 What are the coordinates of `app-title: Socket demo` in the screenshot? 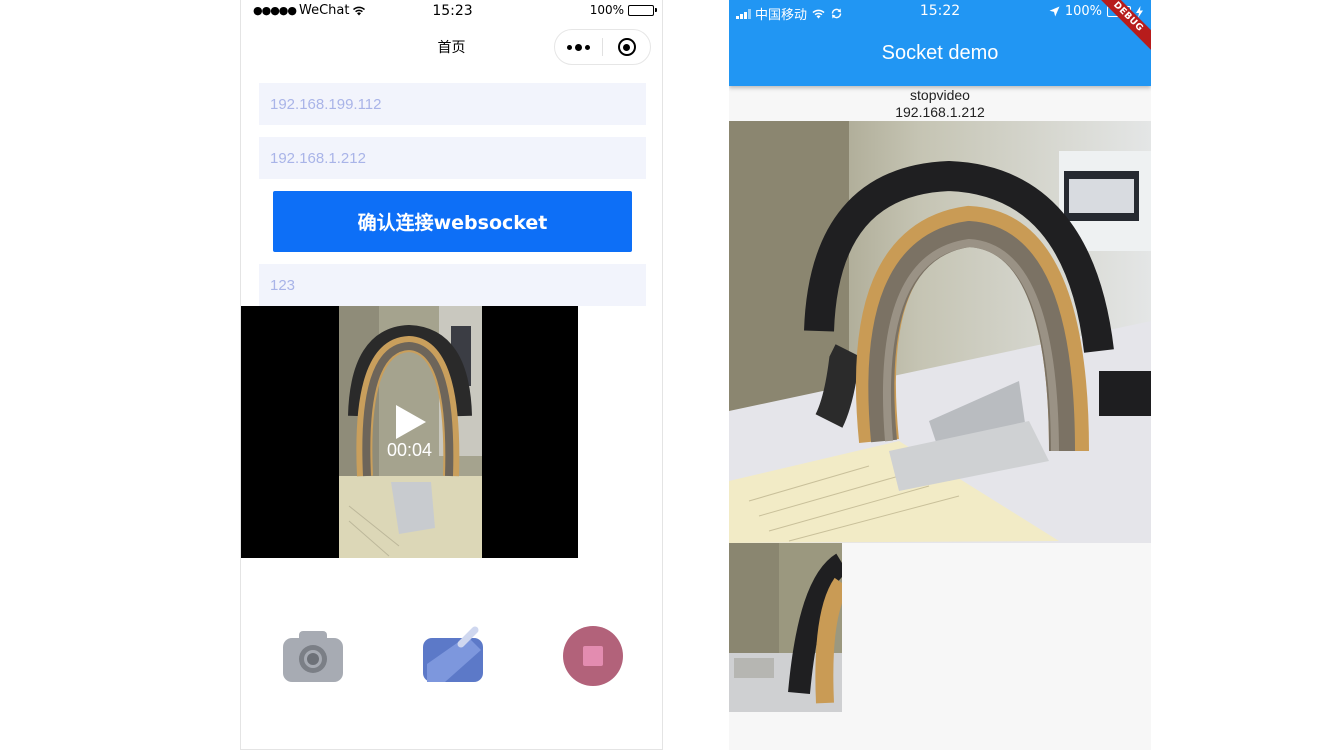 It's located at (940, 53).